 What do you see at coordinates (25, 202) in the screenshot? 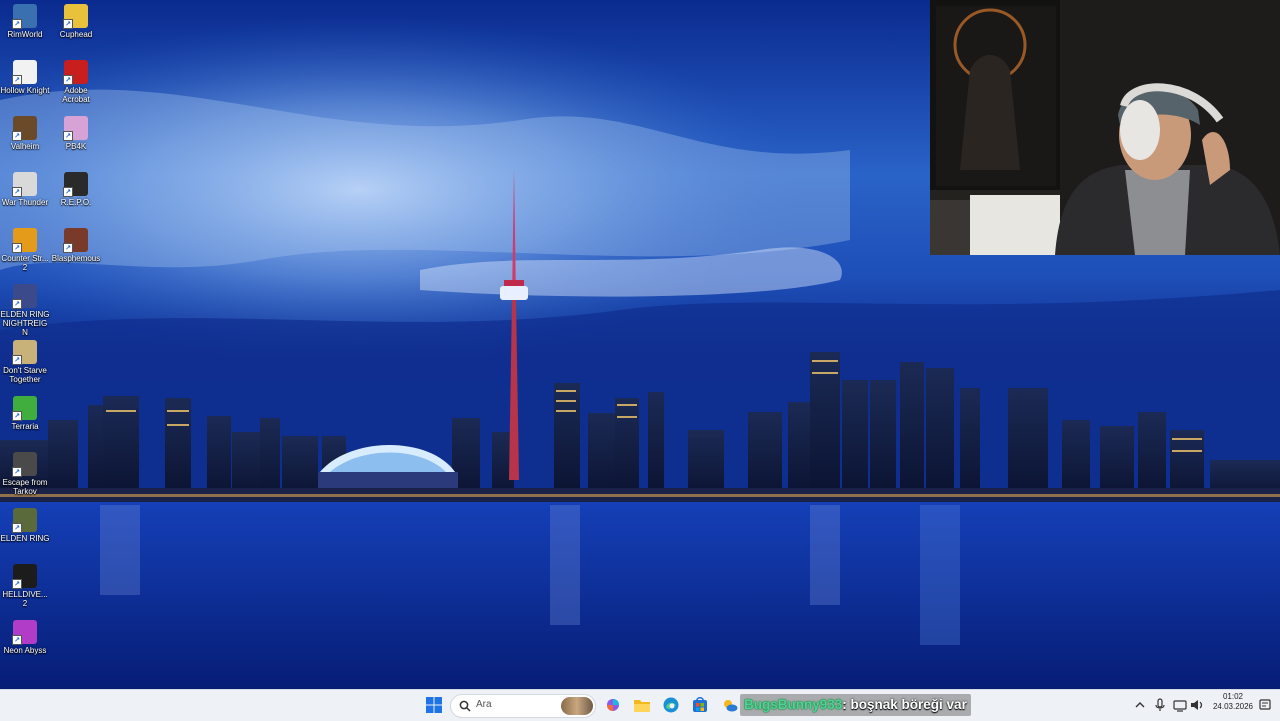
I see `desktop-shortcut-label: War Thunder` at bounding box center [25, 202].